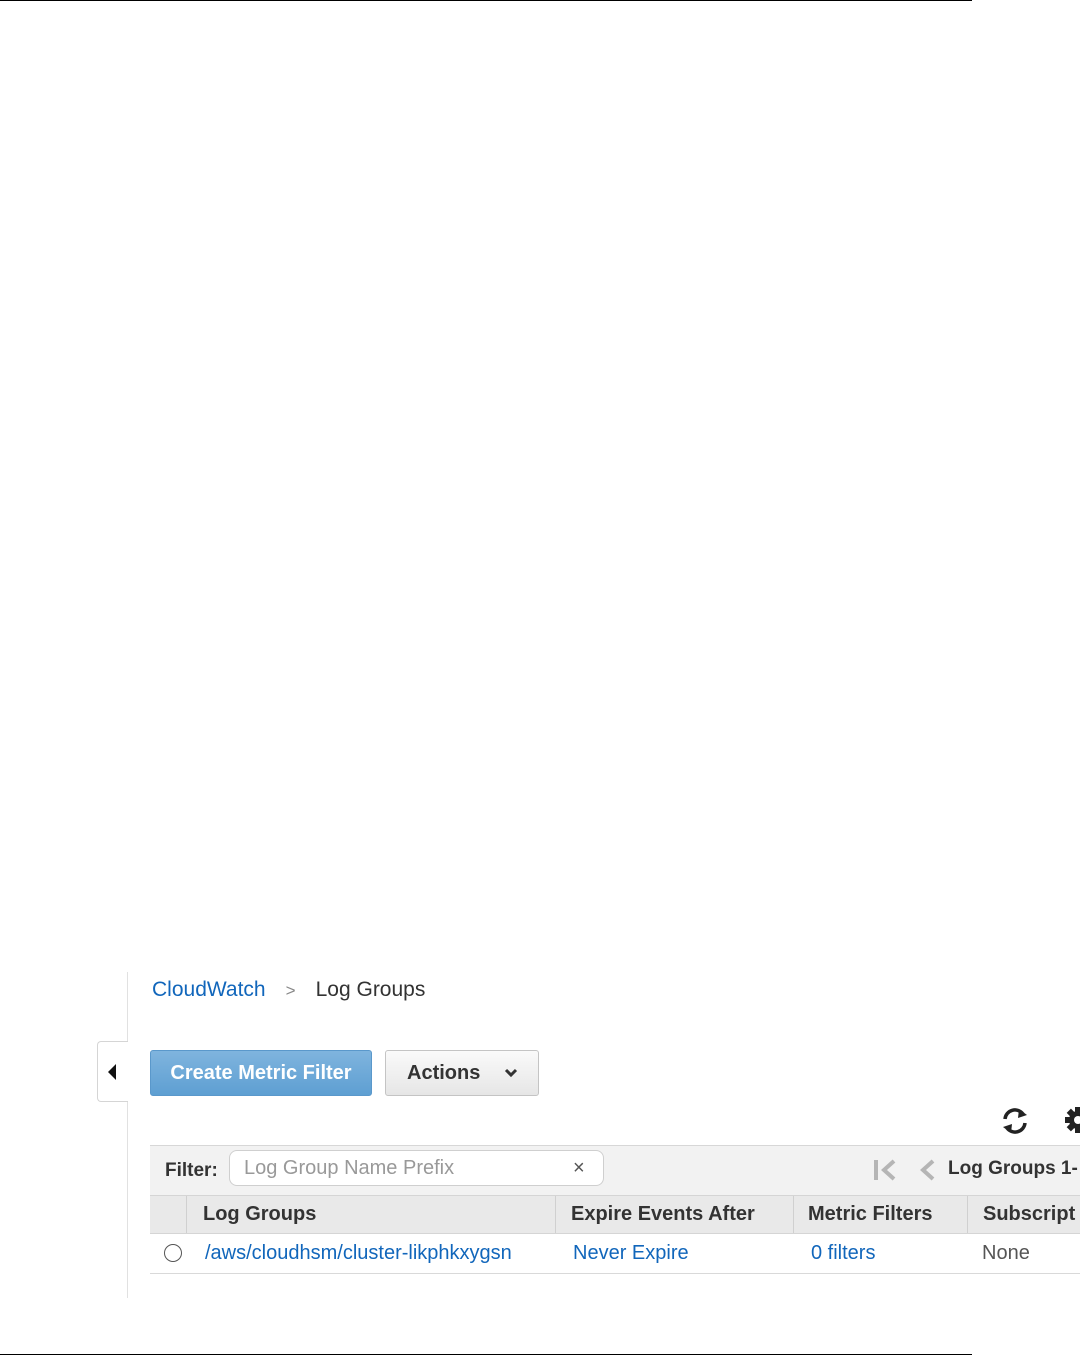 The width and height of the screenshot is (1080, 1355). What do you see at coordinates (631, 1253) in the screenshot?
I see `expire-events-after-link: Never Expire` at bounding box center [631, 1253].